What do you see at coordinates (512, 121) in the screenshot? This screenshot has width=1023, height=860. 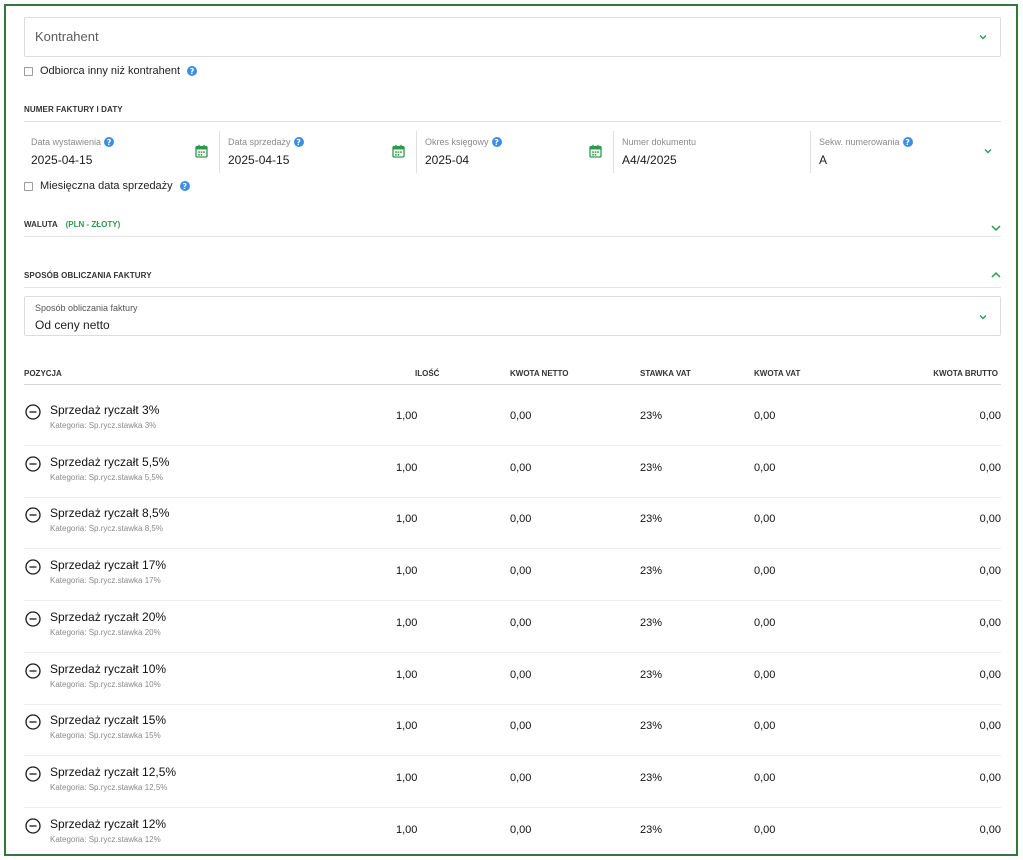 I see `section-divider` at bounding box center [512, 121].